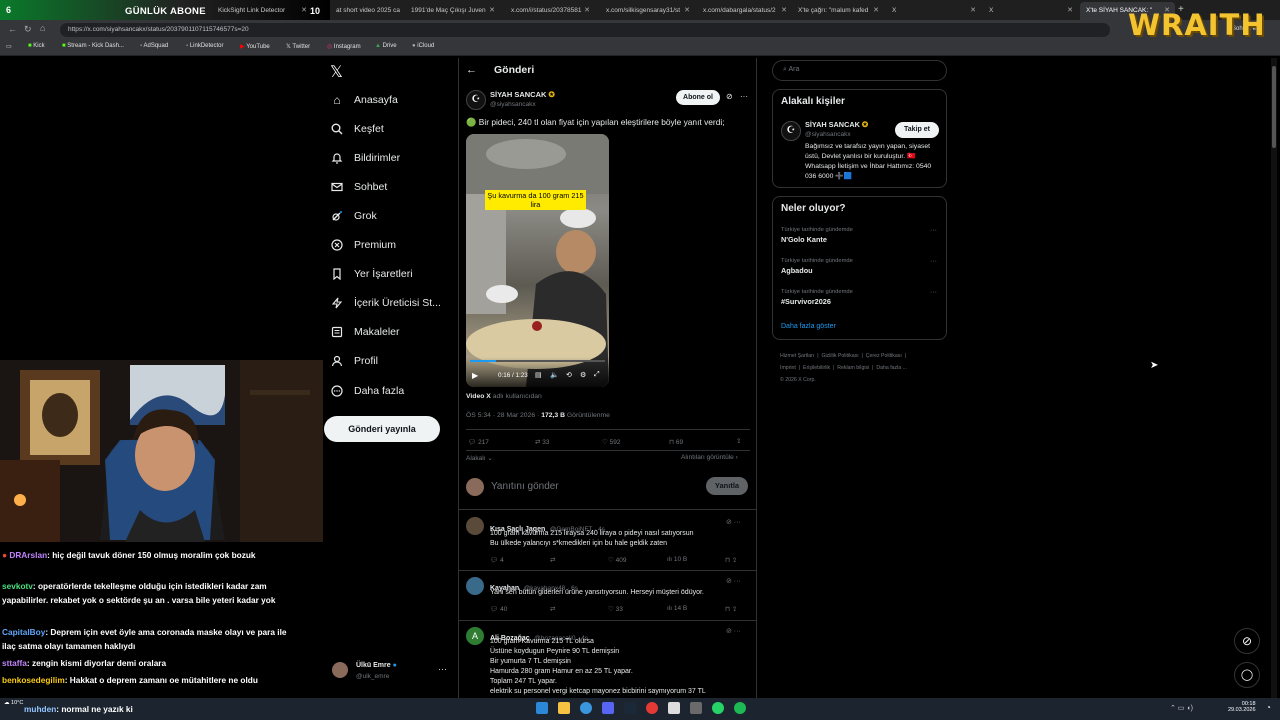  What do you see at coordinates (367, 11) in the screenshot?
I see `browser-tab: at short video 2025 ca` at bounding box center [367, 11].